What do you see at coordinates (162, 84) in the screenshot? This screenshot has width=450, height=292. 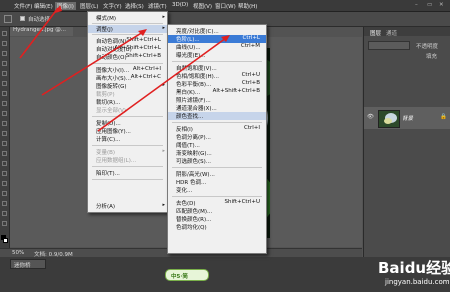 I see `arrow-to-levels` at bounding box center [162, 84].